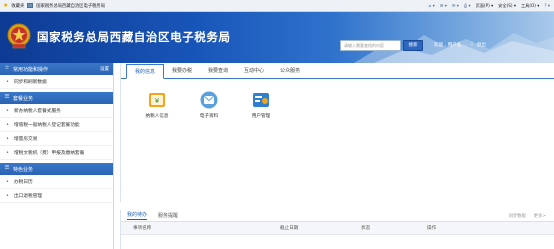  I want to click on sidebar-item: • 增值税一般纳税人登记套餐功能, so click(56, 125).